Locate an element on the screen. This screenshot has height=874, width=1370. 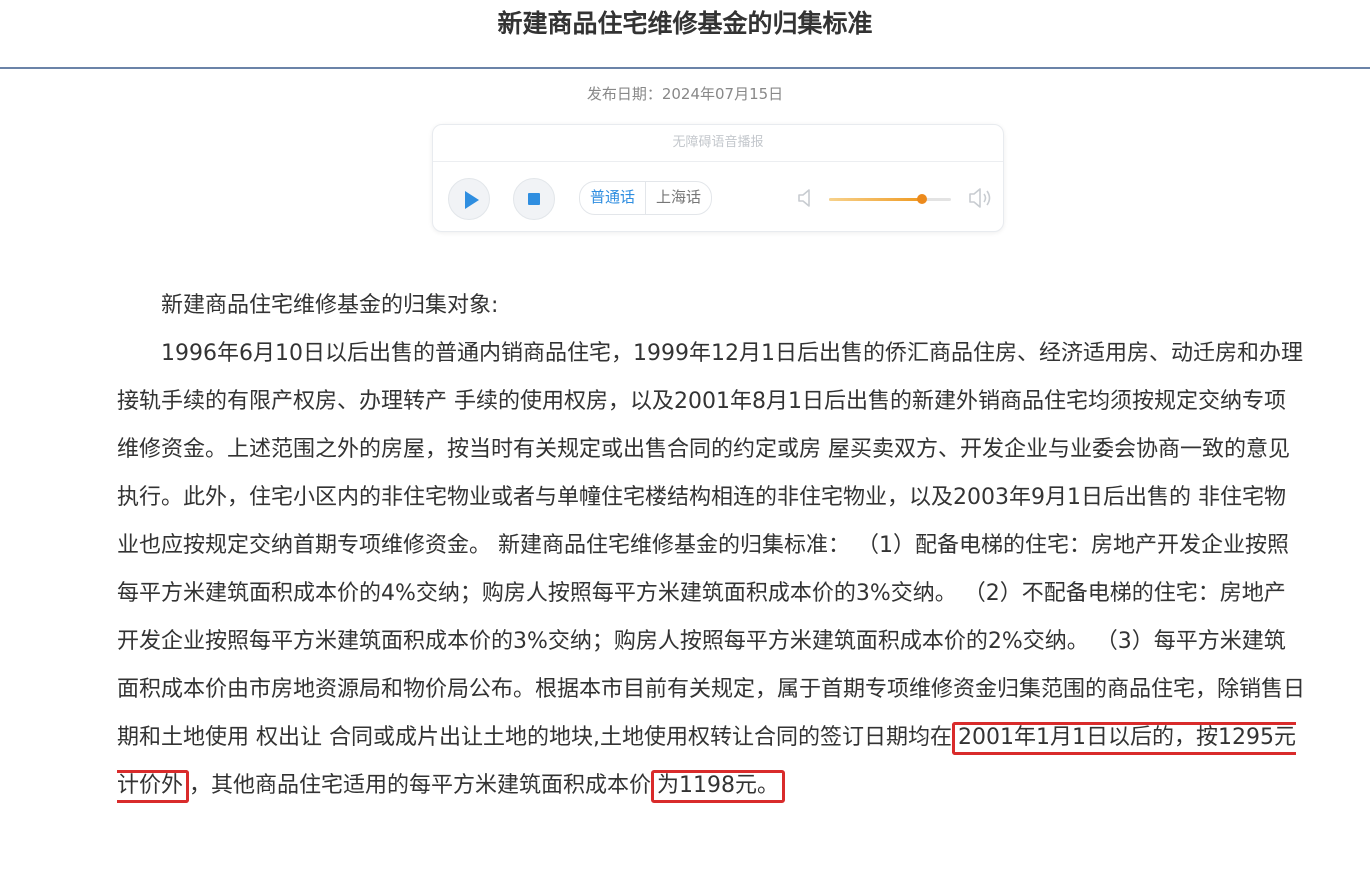
language-option-shanghainese: 上海话 is located at coordinates (678, 198).